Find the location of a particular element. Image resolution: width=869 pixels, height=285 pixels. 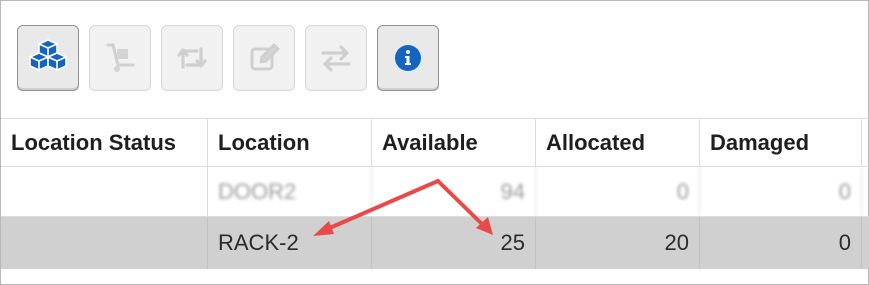

transfer-button is located at coordinates (336, 58).